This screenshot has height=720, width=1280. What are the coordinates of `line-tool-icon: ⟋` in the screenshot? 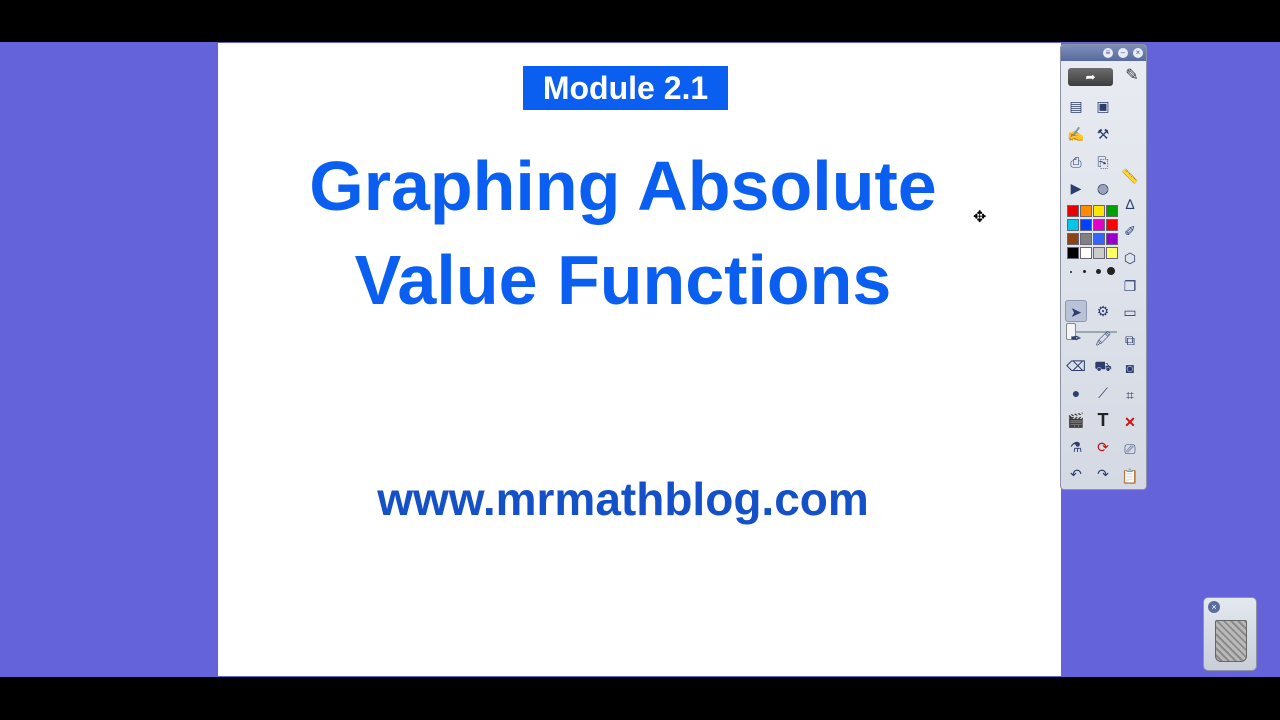 It's located at (1103, 393).